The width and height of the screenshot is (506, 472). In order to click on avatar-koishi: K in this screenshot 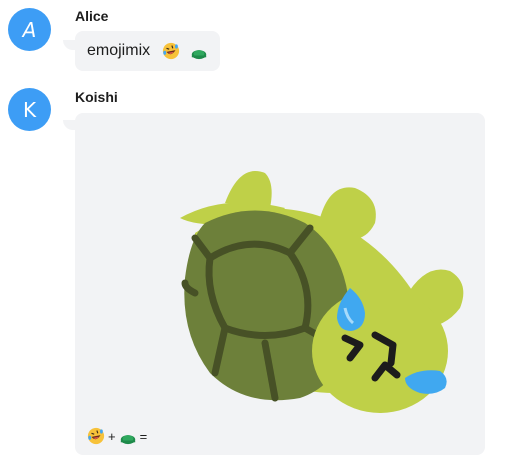, I will do `click(29, 109)`.